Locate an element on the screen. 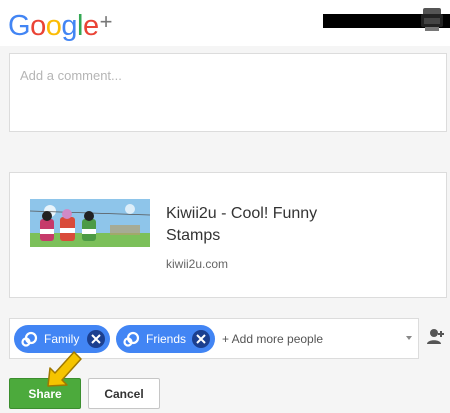 Image resolution: width=450 pixels, height=413 pixels. logo-plus: + is located at coordinates (106, 21).